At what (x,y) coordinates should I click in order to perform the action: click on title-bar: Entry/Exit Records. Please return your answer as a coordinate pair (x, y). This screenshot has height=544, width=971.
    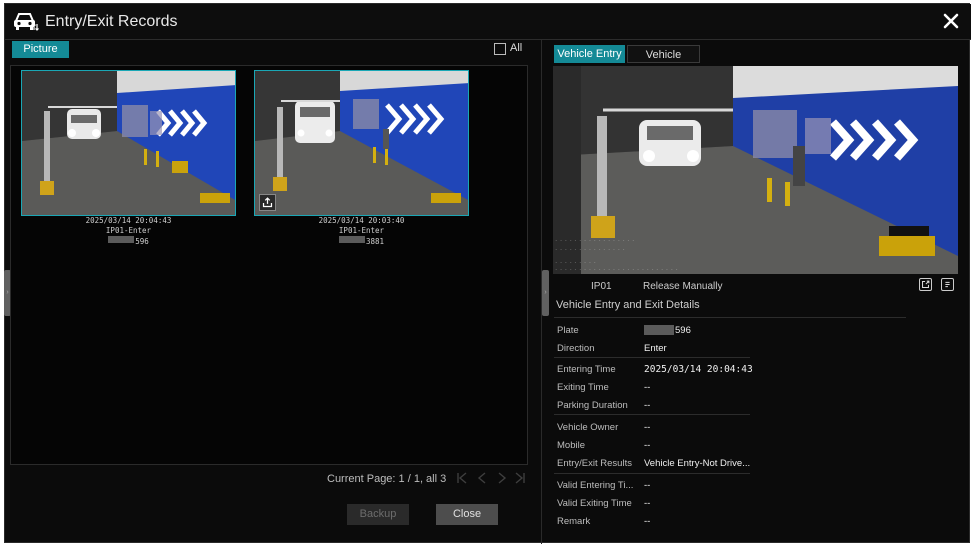
    Looking at the image, I should click on (488, 22).